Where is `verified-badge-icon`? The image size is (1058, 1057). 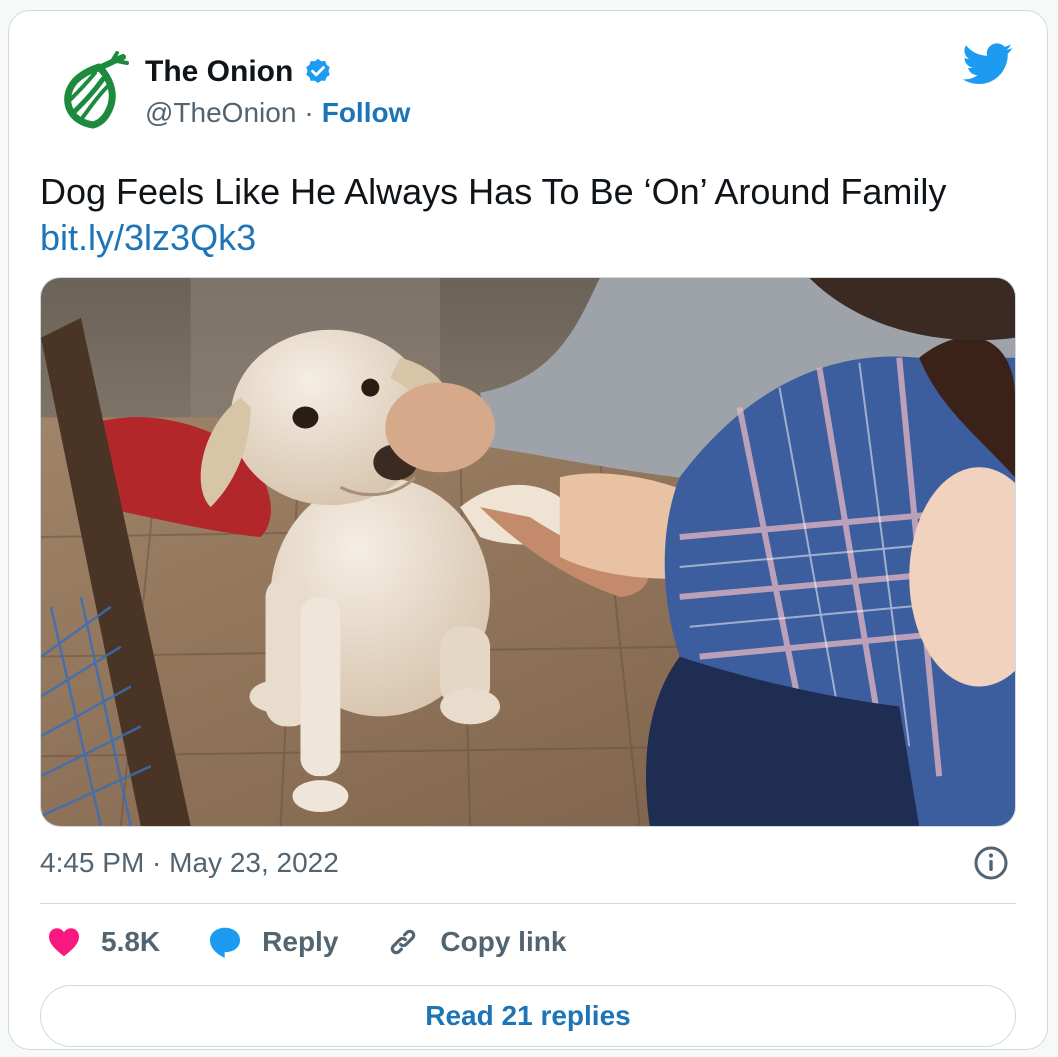
verified-badge-icon is located at coordinates (318, 72).